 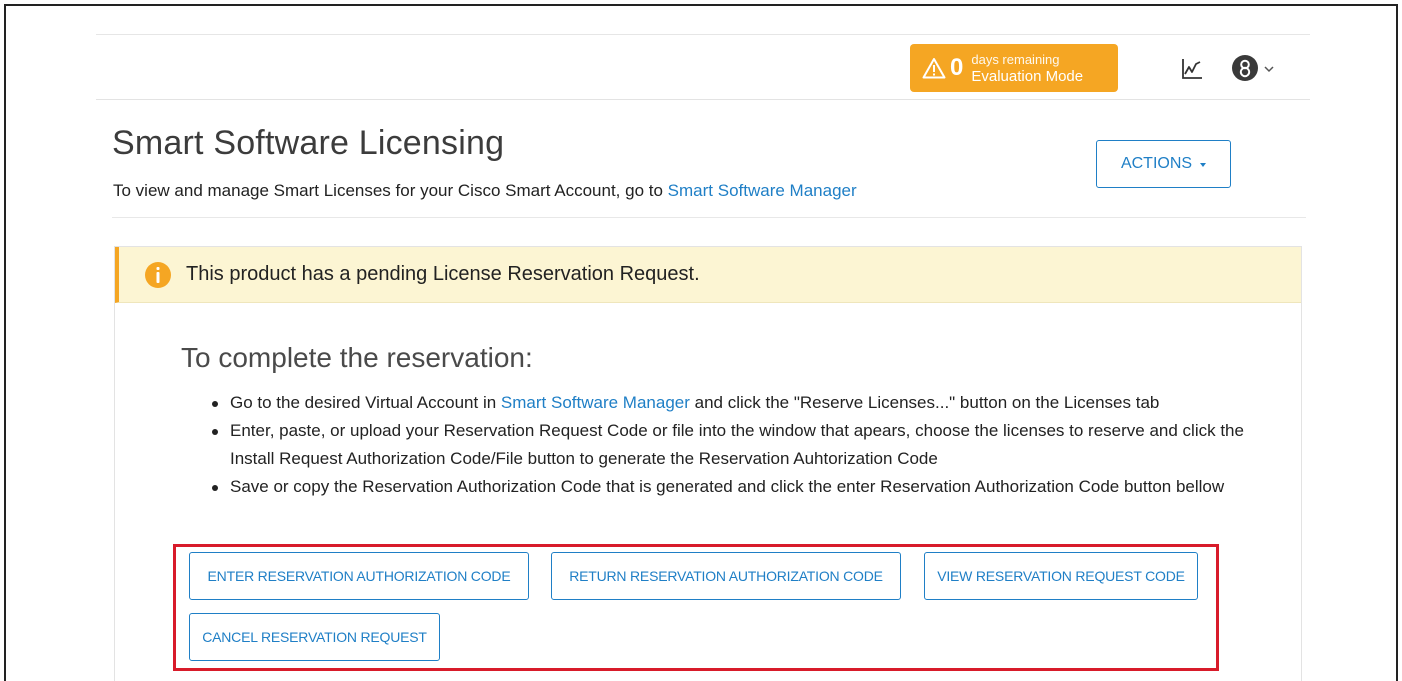 What do you see at coordinates (1245, 68) in the screenshot?
I see `user-icon` at bounding box center [1245, 68].